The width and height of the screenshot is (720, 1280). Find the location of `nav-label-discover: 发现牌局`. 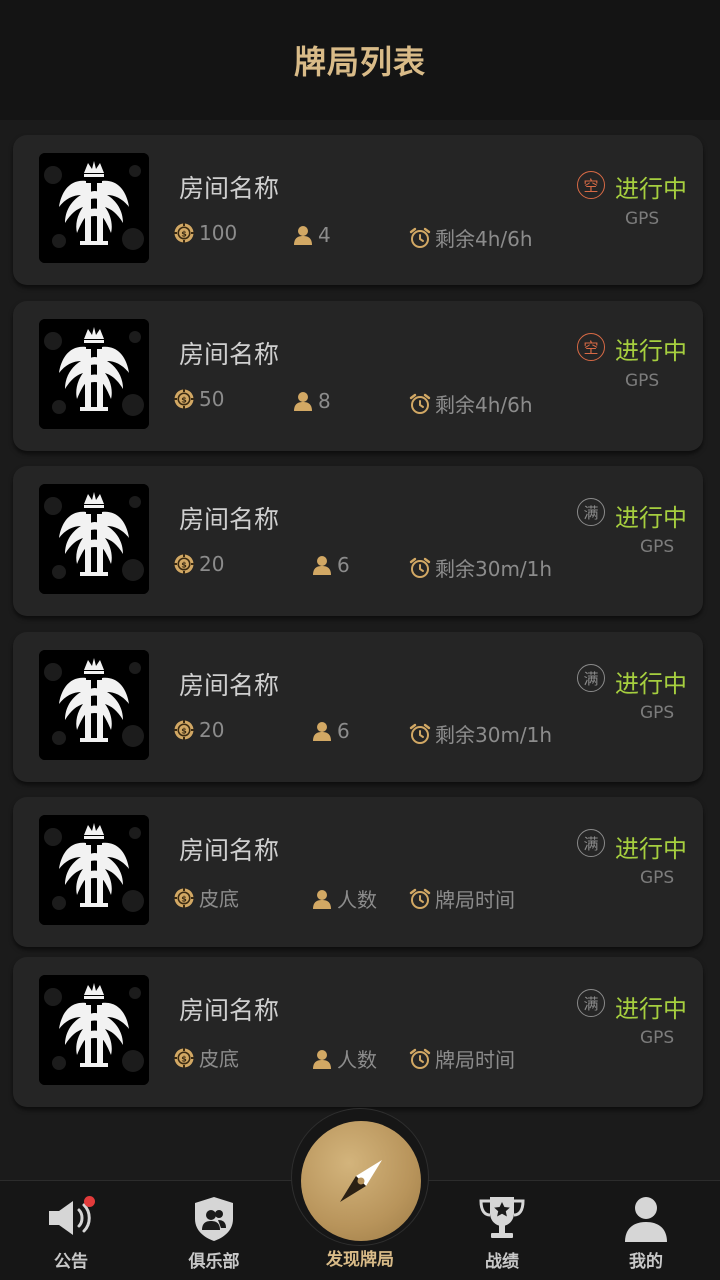

nav-label-discover: 发现牌局 is located at coordinates (360, 1260).